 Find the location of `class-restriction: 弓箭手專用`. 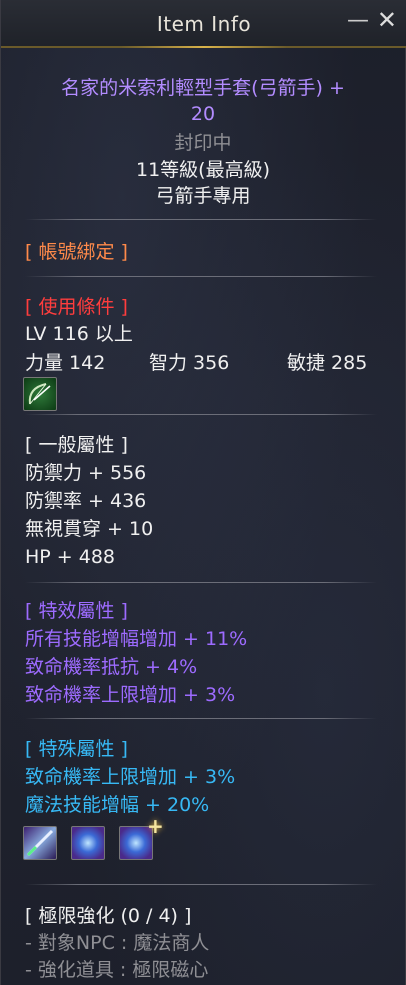

class-restriction: 弓箭手專用 is located at coordinates (203, 196).